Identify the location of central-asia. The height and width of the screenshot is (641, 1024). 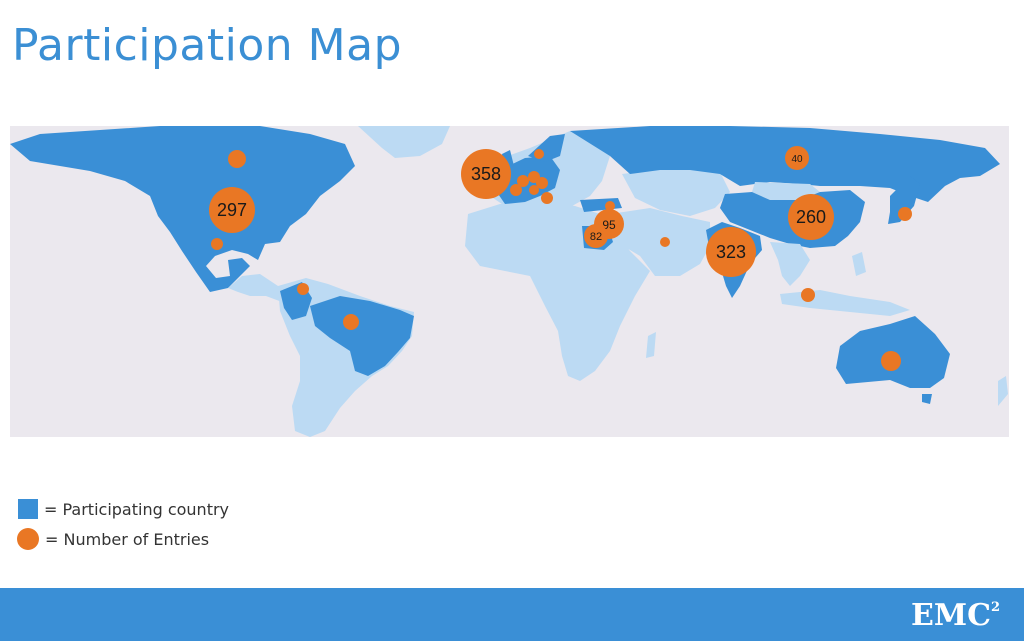
(676, 192).